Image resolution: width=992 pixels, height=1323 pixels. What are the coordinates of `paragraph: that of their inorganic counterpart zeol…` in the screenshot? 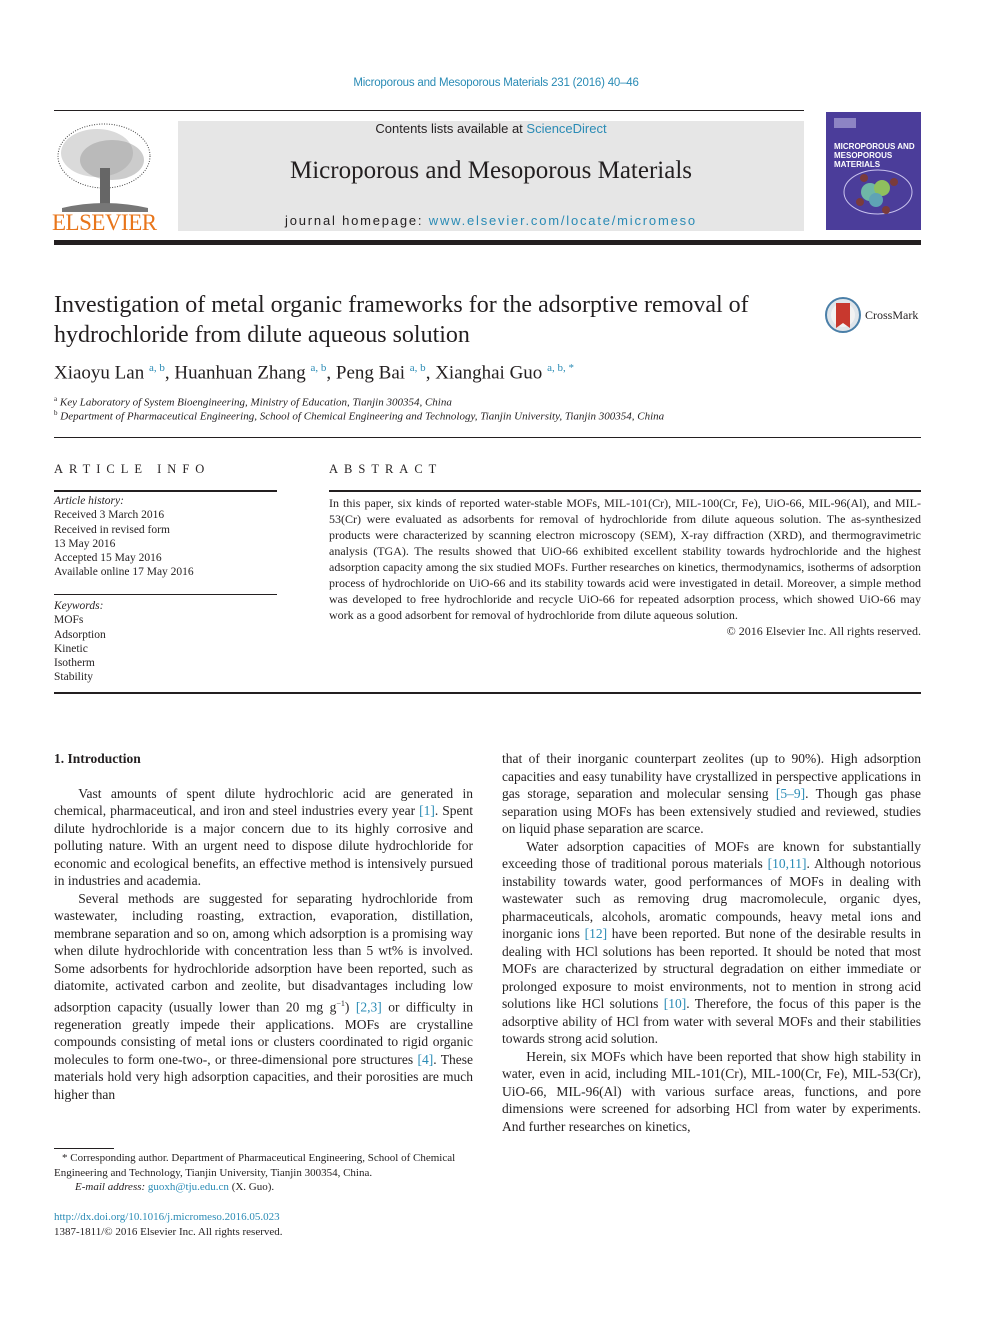 It's located at (711, 794).